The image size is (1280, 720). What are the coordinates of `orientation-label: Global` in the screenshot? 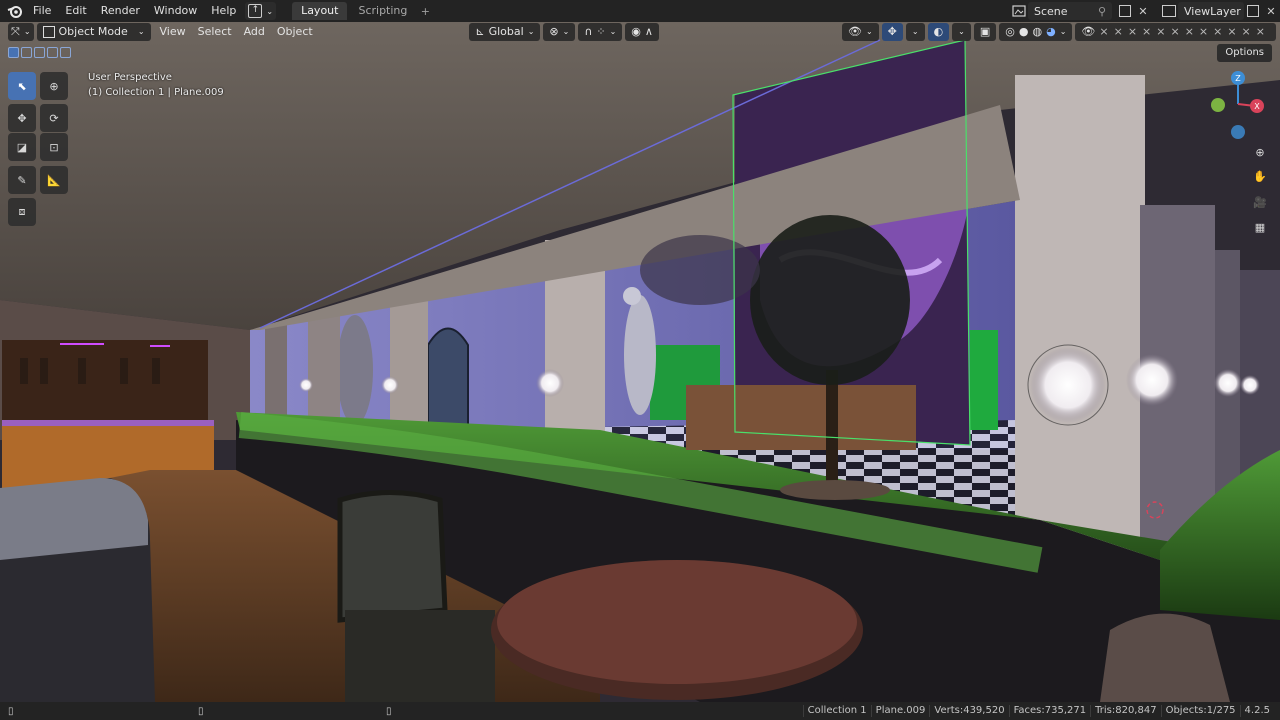 It's located at (506, 31).